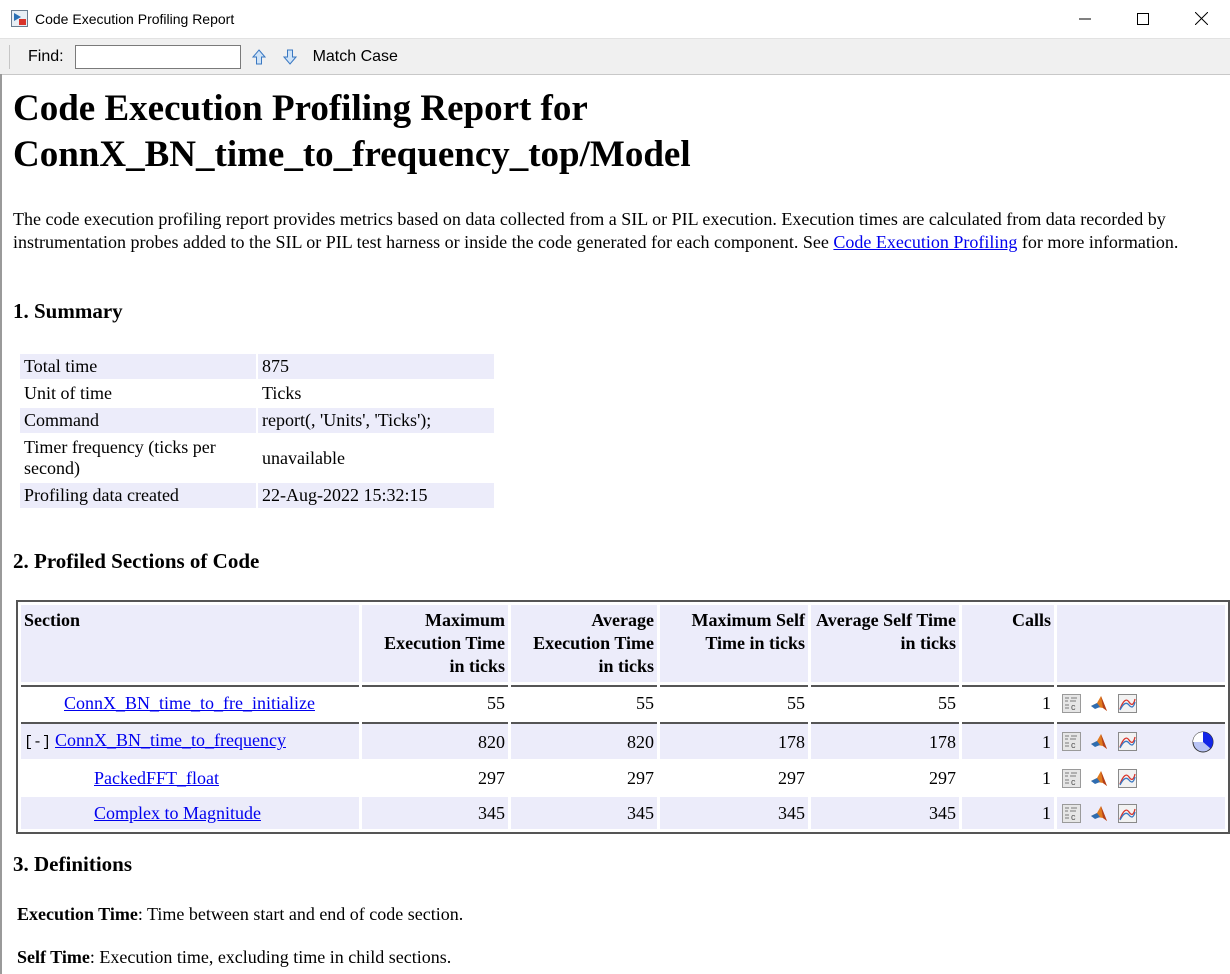 The width and height of the screenshot is (1230, 974). I want to click on definition-term: Self Time, so click(53, 957).